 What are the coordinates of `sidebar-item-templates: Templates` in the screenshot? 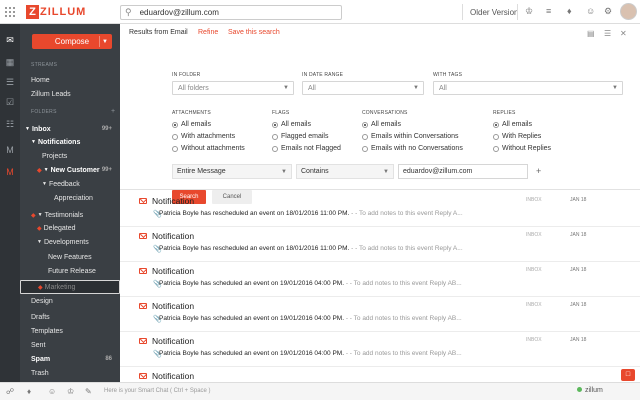 It's located at (70, 331).